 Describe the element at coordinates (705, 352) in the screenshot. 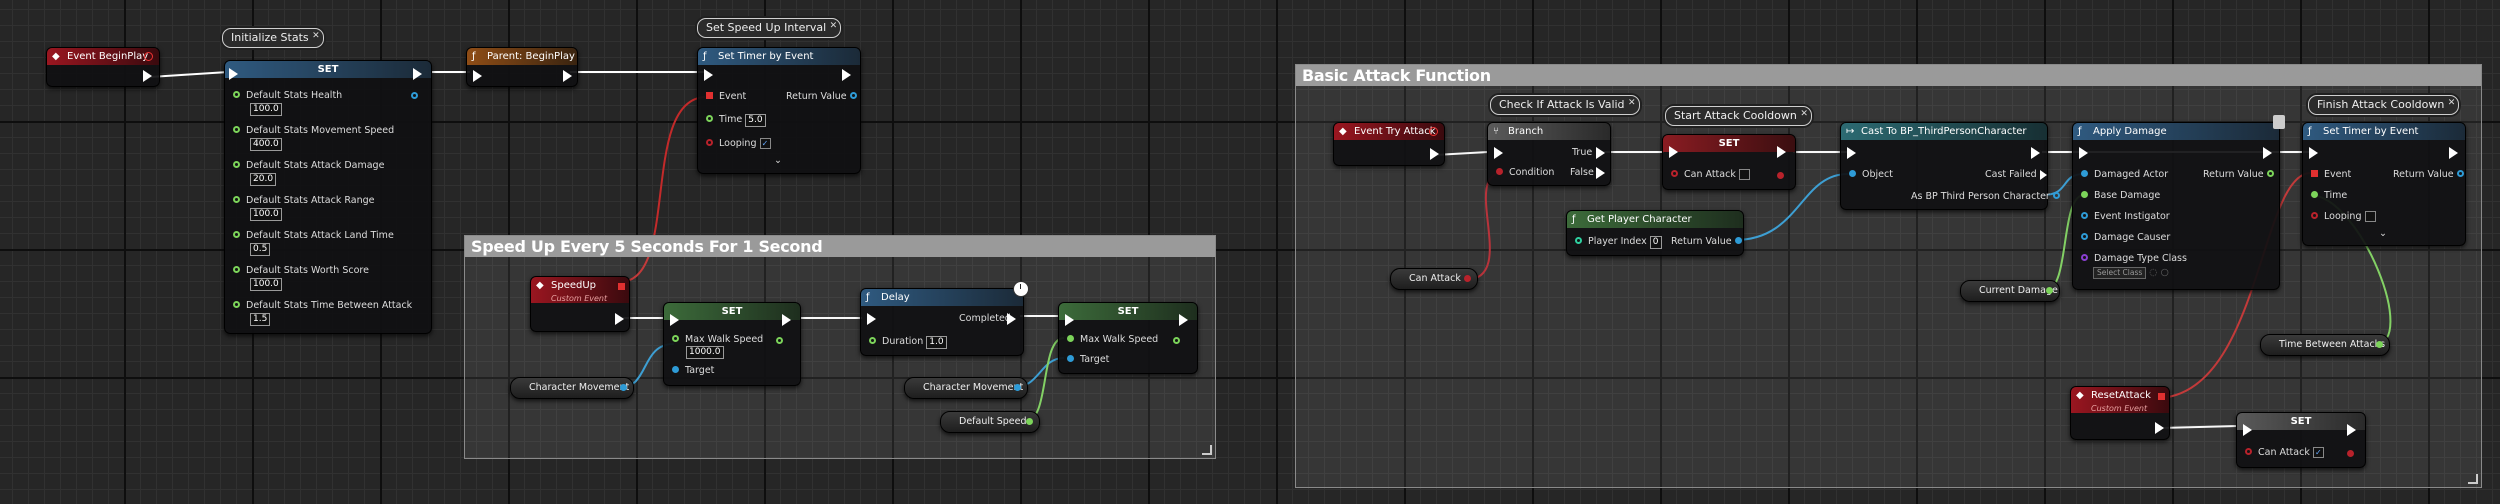

I see `input-field: 1000.0` at that location.